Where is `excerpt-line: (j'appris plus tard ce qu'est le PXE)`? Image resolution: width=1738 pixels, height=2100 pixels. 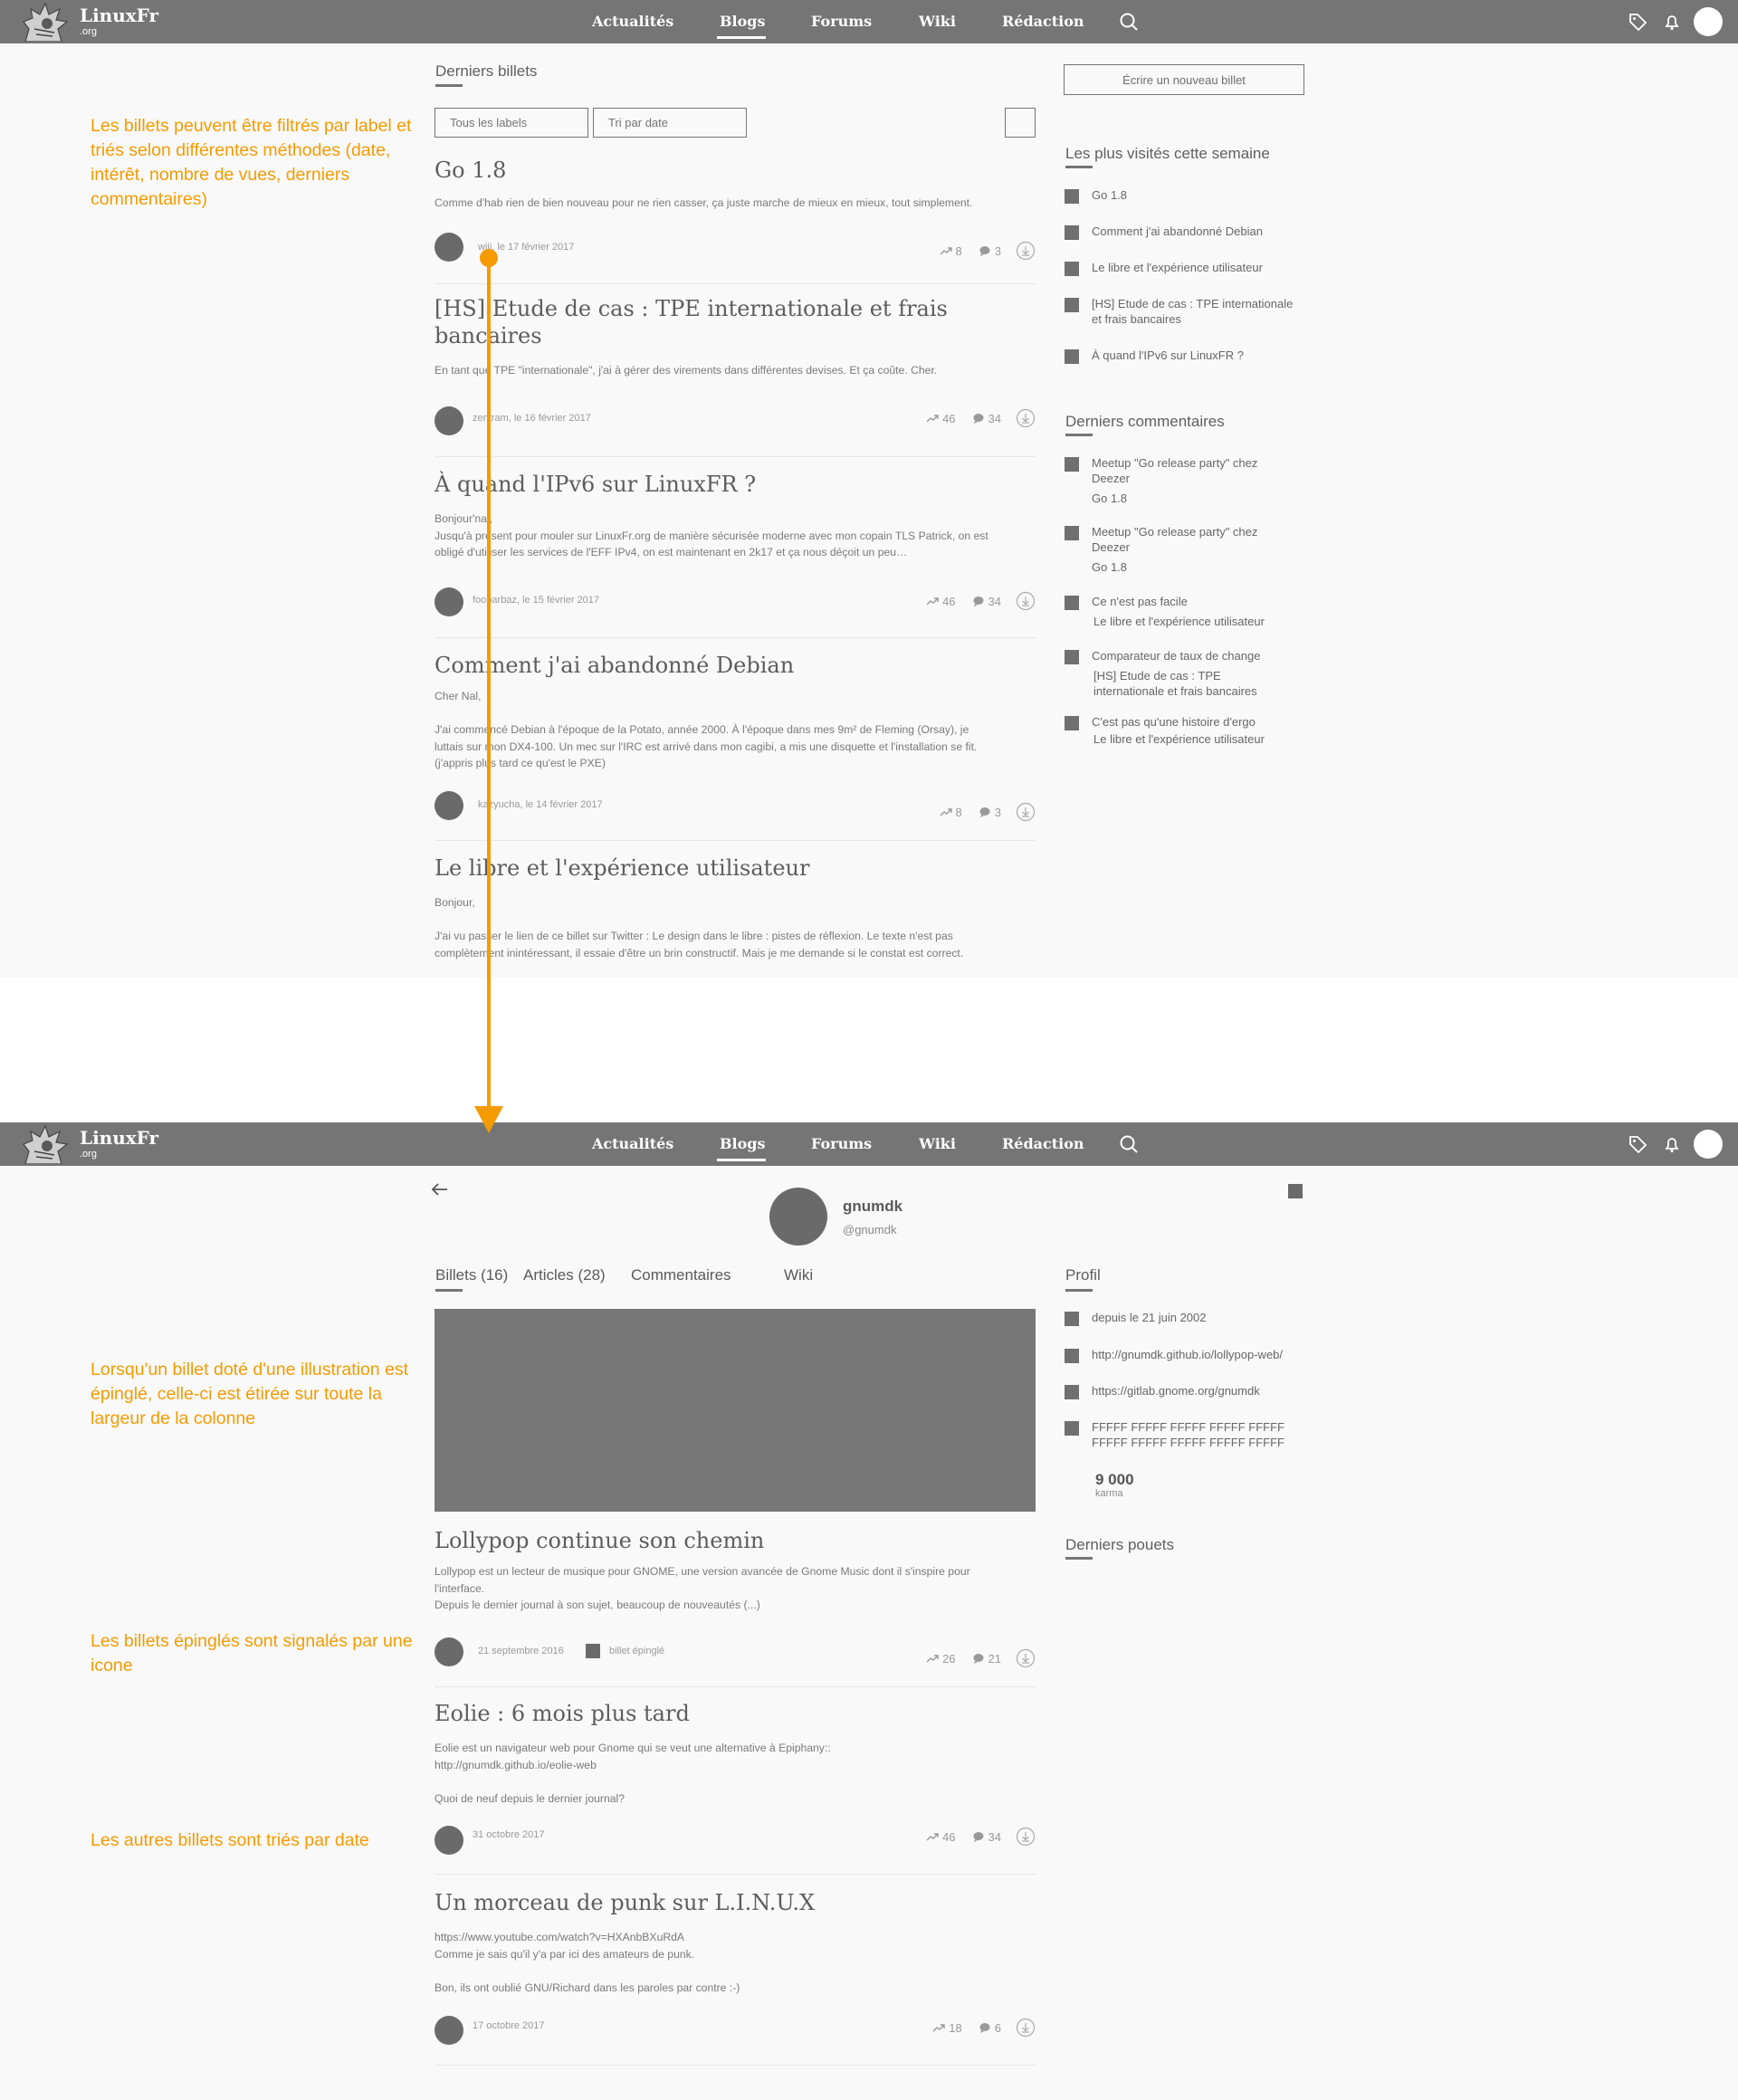 excerpt-line: (j'appris plus tard ce qu'est le PXE) is located at coordinates (520, 763).